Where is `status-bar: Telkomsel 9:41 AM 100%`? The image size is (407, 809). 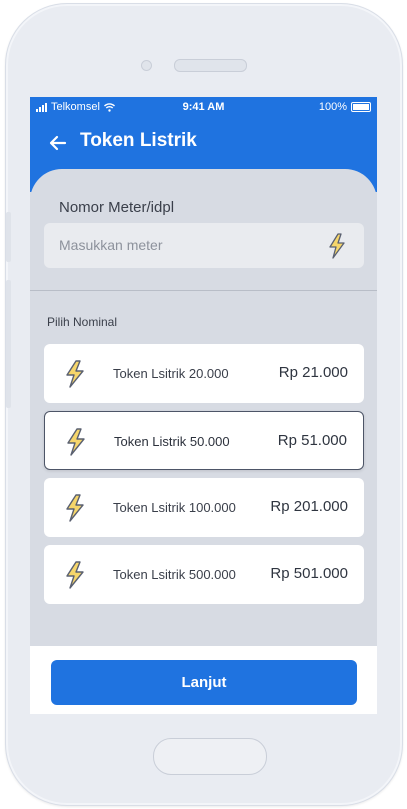
status-bar: Telkomsel 9:41 AM 100% is located at coordinates (203, 107).